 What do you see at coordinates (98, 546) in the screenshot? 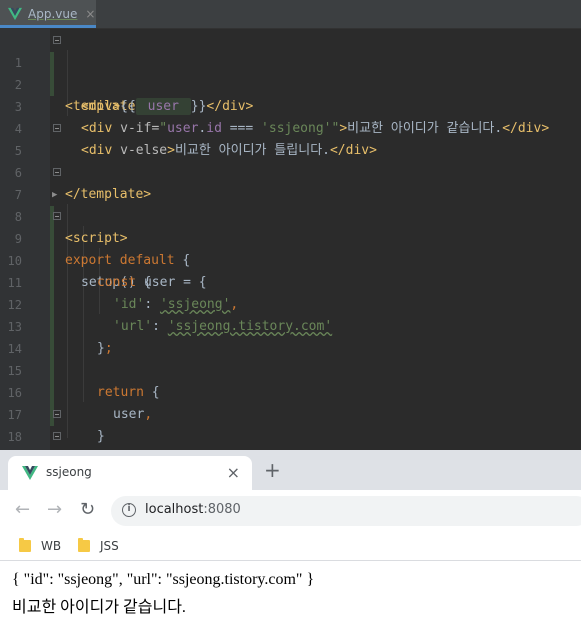
I see `bookmark-folder-jss: JSS` at bounding box center [98, 546].